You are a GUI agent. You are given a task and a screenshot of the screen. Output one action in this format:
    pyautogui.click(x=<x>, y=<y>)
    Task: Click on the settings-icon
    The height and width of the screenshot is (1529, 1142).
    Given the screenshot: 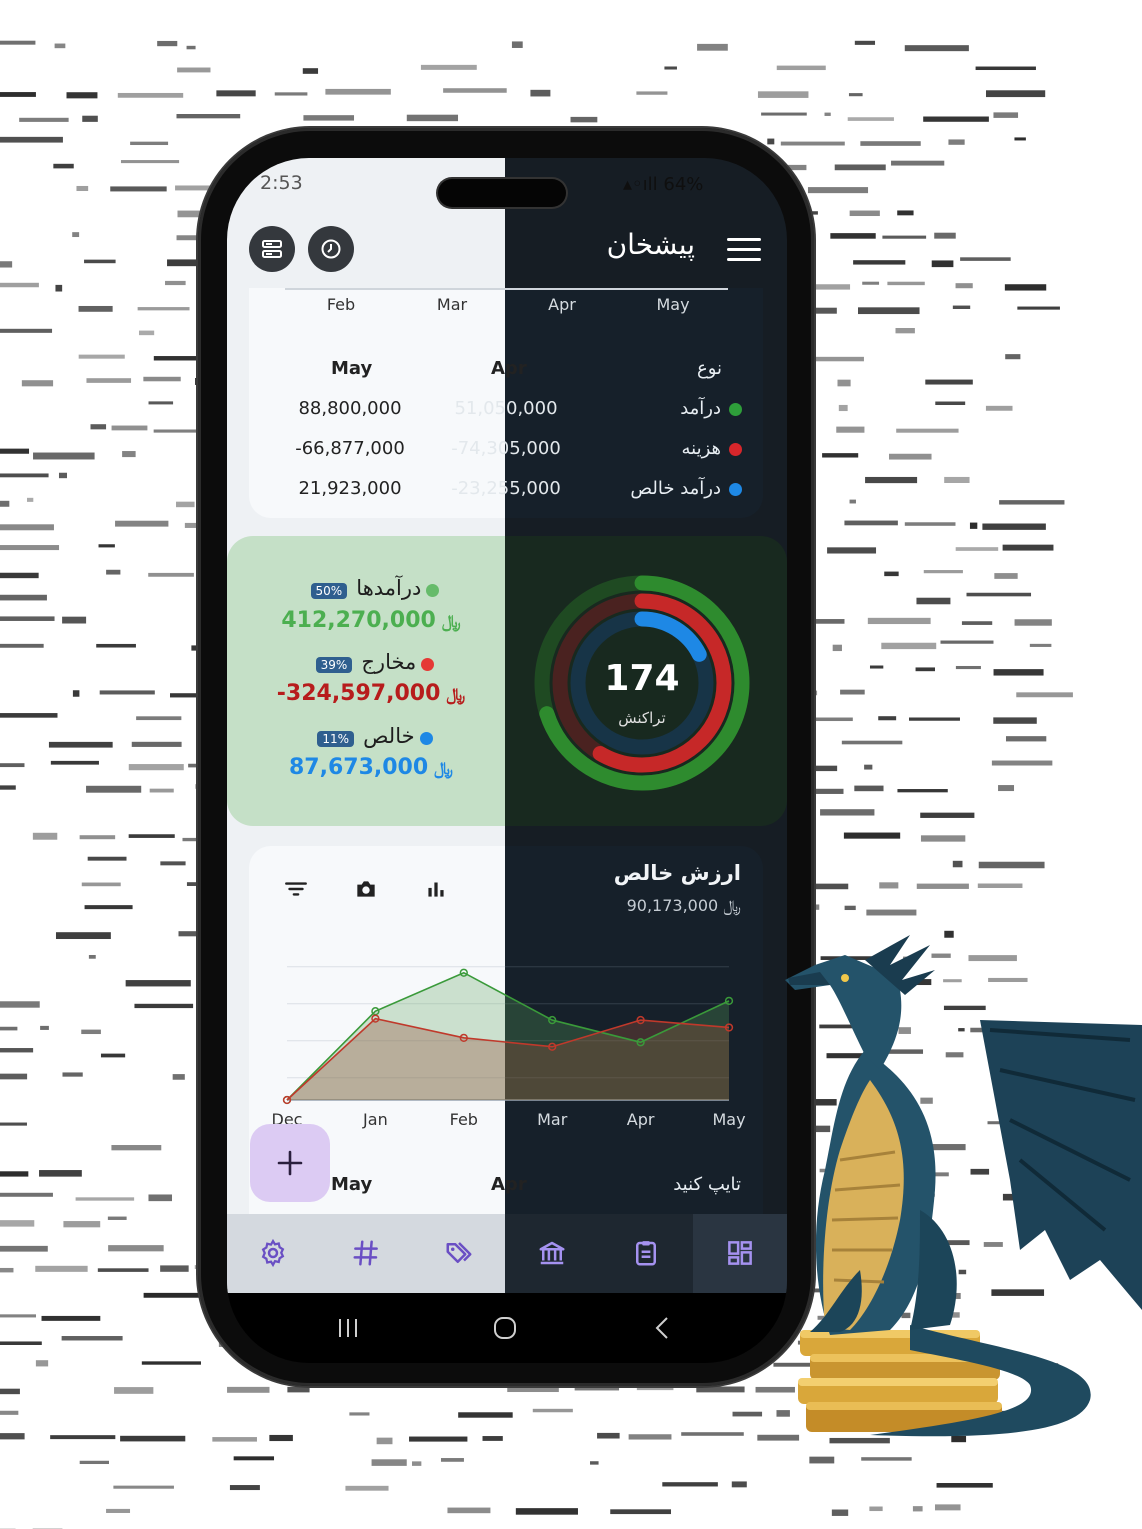 What is the action you would take?
    pyautogui.click(x=273, y=1253)
    